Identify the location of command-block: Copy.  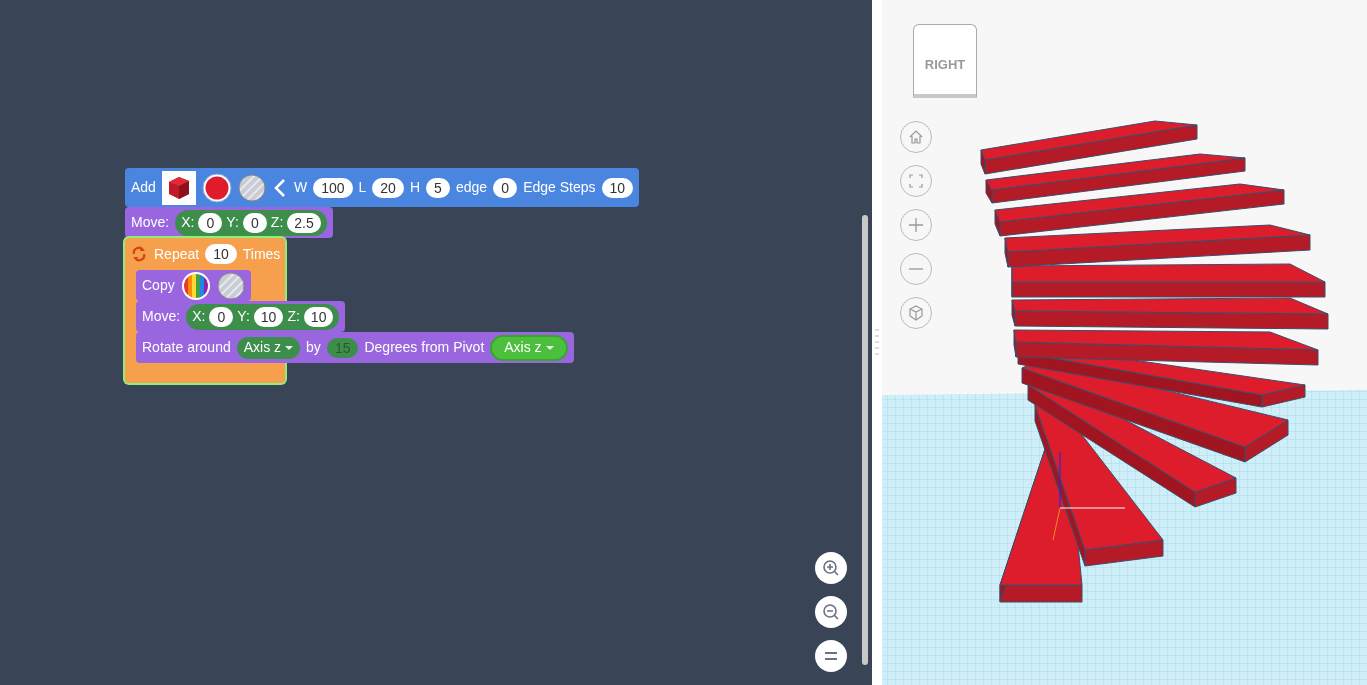
(193, 285).